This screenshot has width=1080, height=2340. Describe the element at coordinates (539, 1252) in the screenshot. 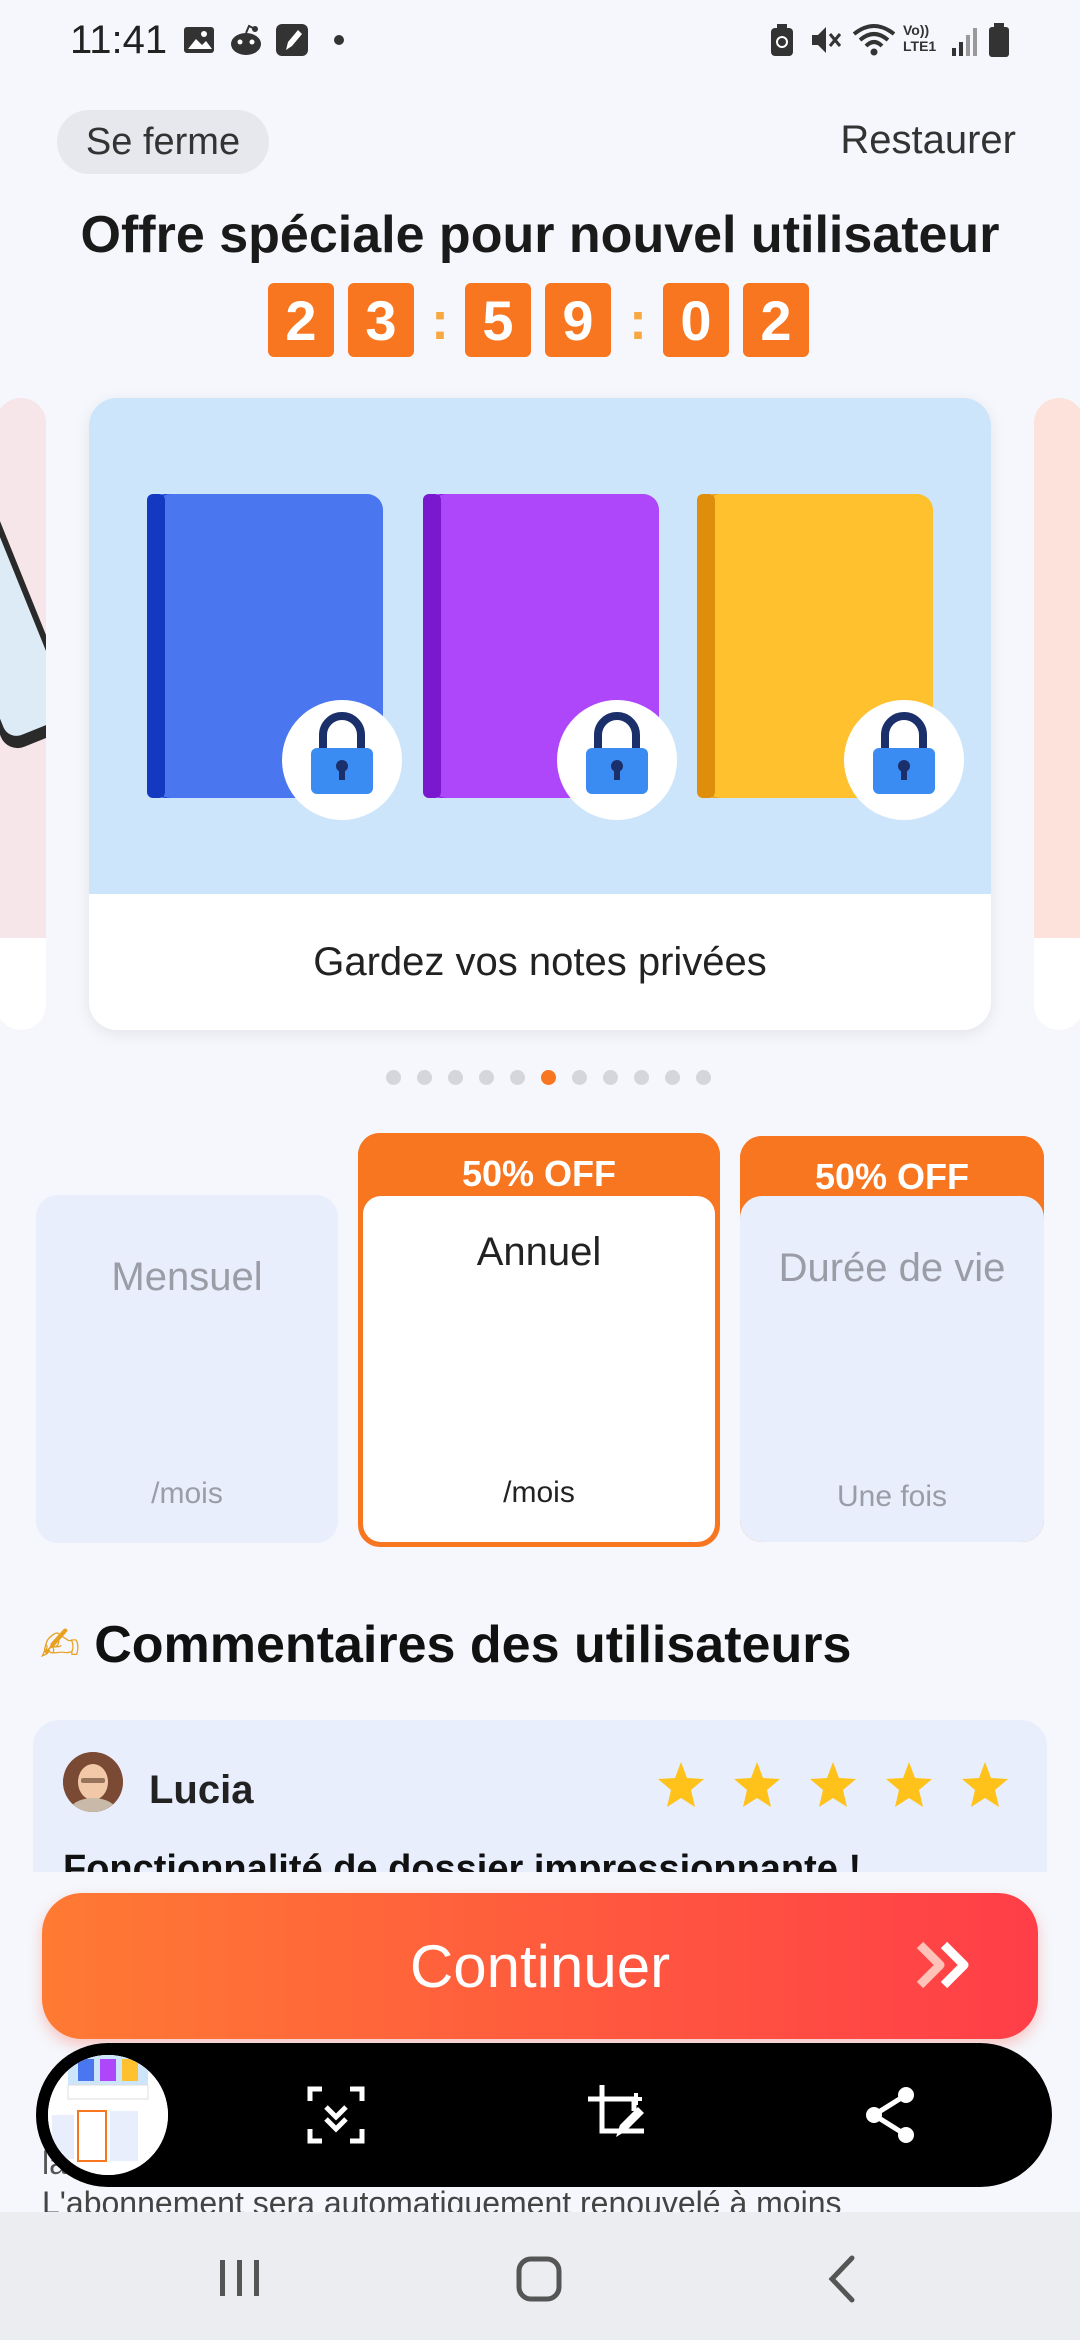

I see `plan-name: Annuel` at that location.